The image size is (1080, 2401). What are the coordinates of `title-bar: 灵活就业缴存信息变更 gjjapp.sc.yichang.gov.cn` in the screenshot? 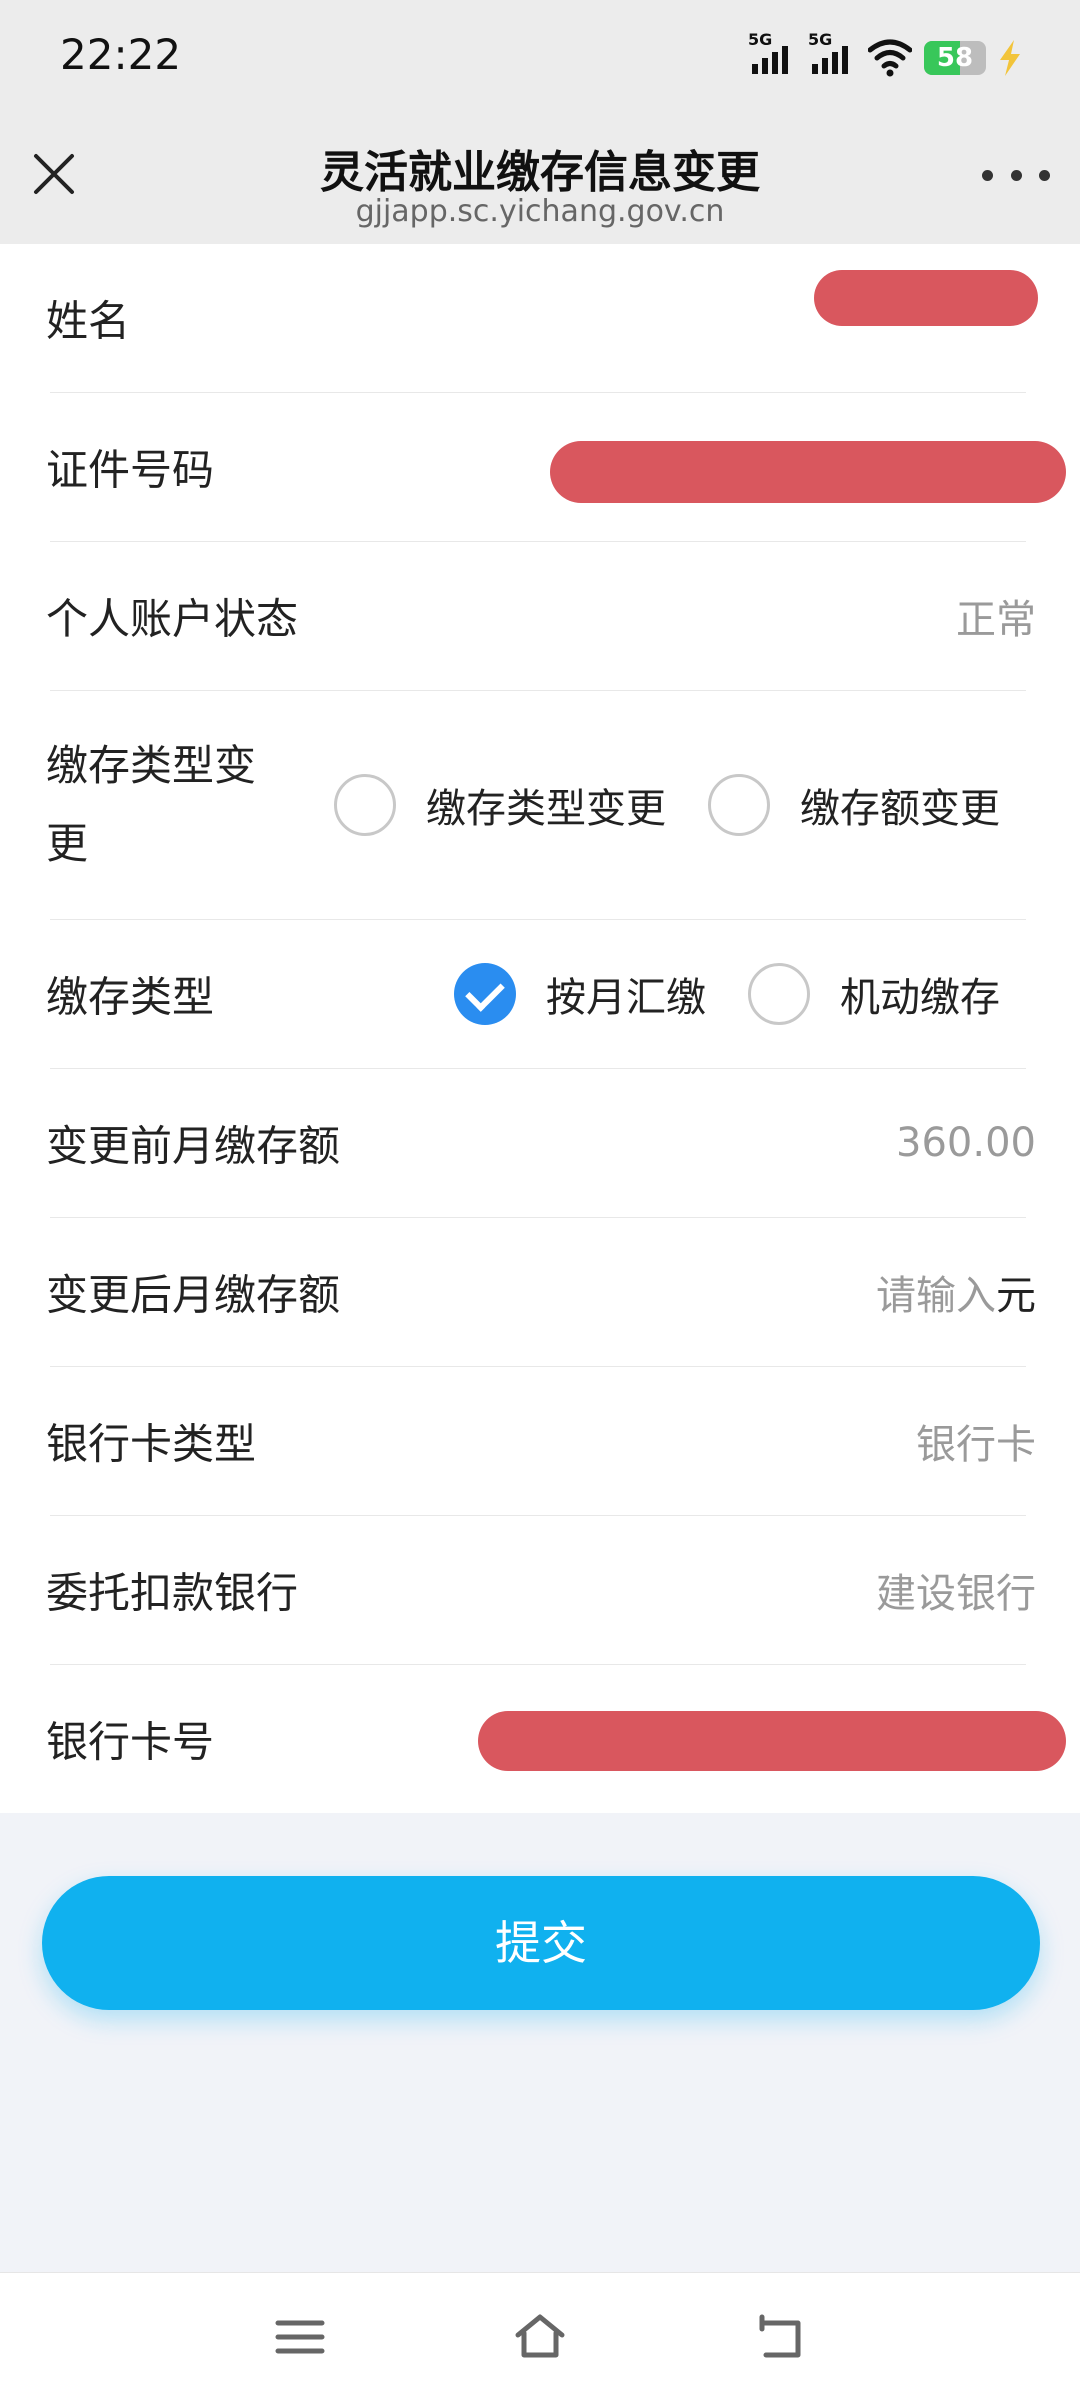 It's located at (540, 181).